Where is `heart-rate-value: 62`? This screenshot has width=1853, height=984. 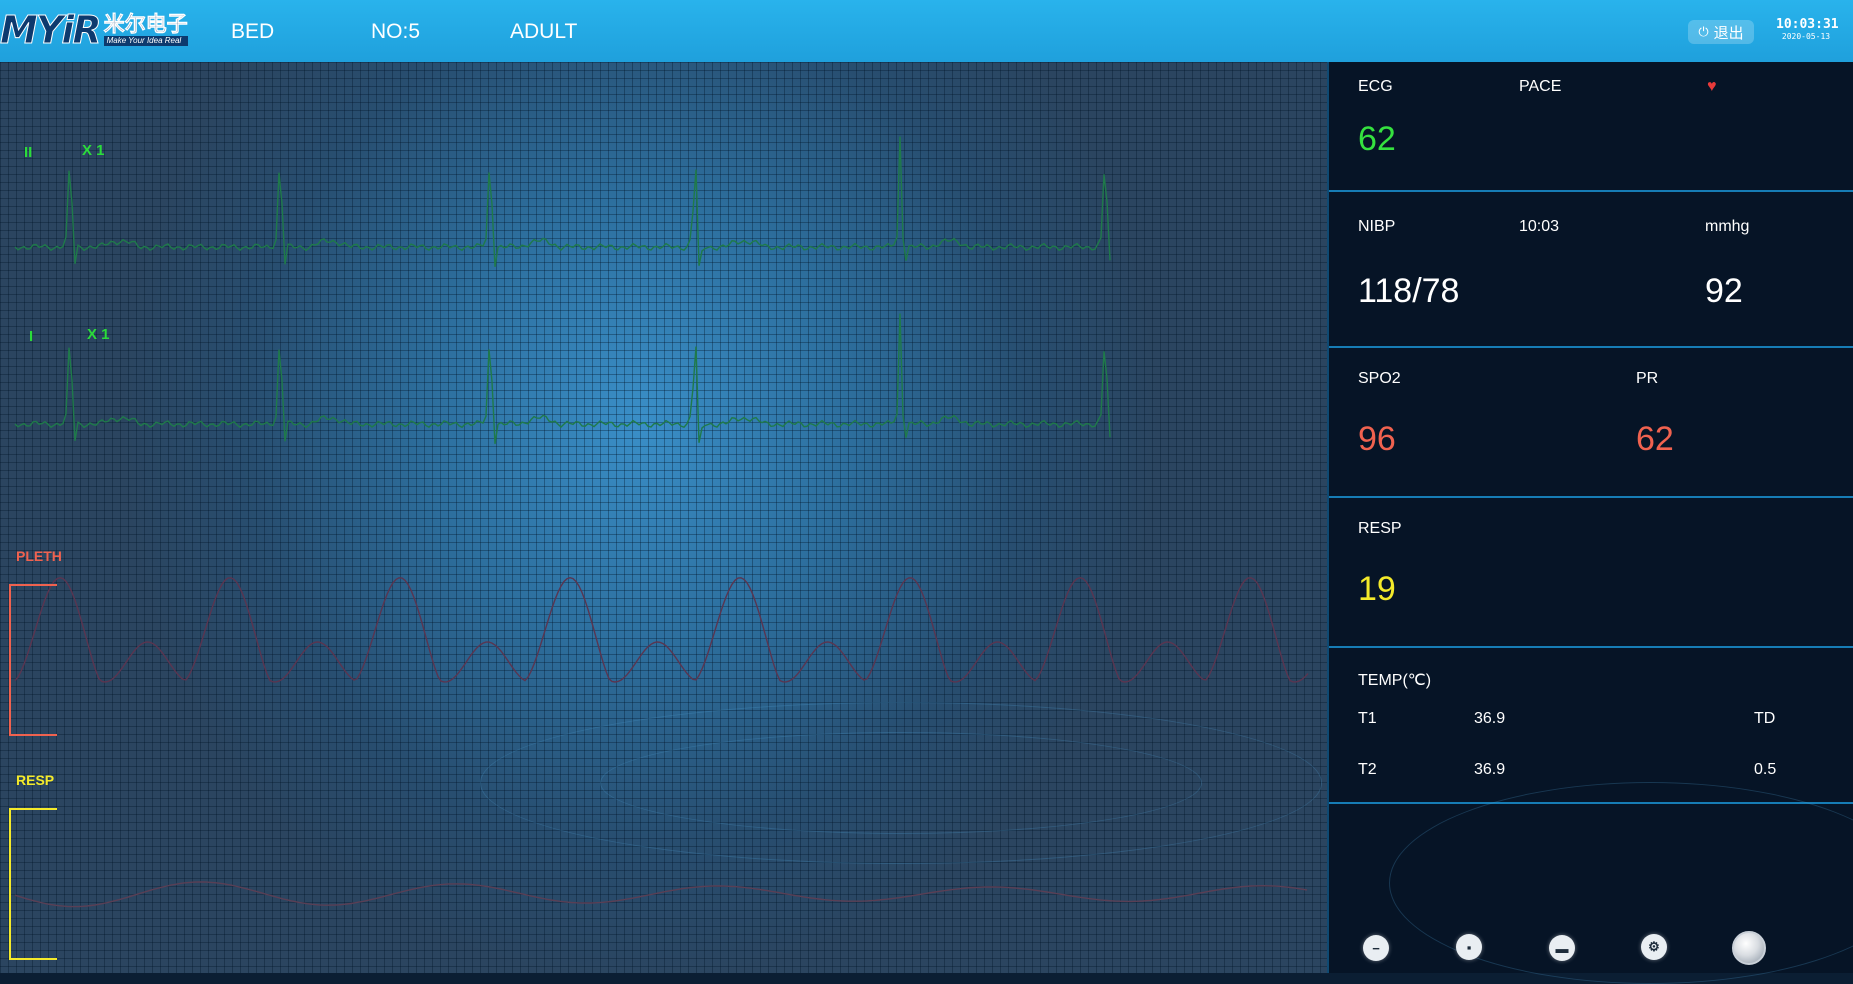 heart-rate-value: 62 is located at coordinates (1377, 139).